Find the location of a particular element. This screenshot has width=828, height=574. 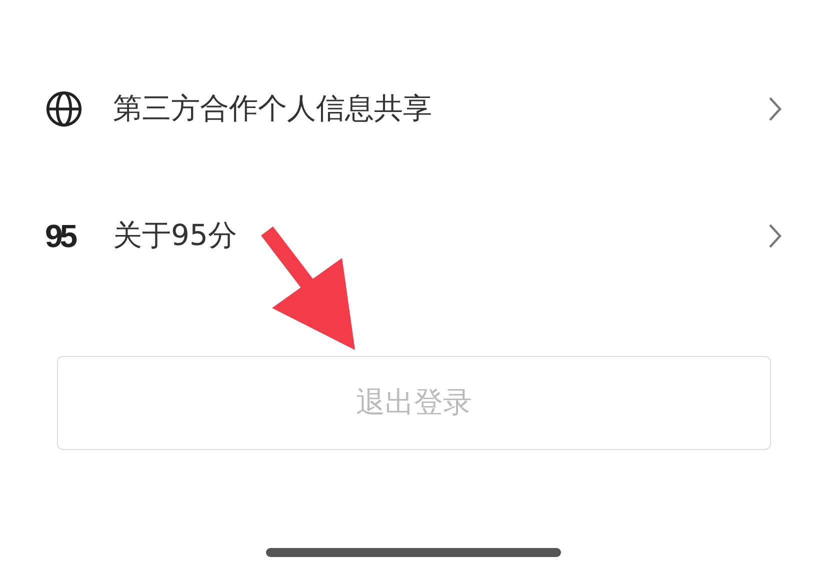

menu-label: 第三方合作个人信息共享 is located at coordinates (273, 108).